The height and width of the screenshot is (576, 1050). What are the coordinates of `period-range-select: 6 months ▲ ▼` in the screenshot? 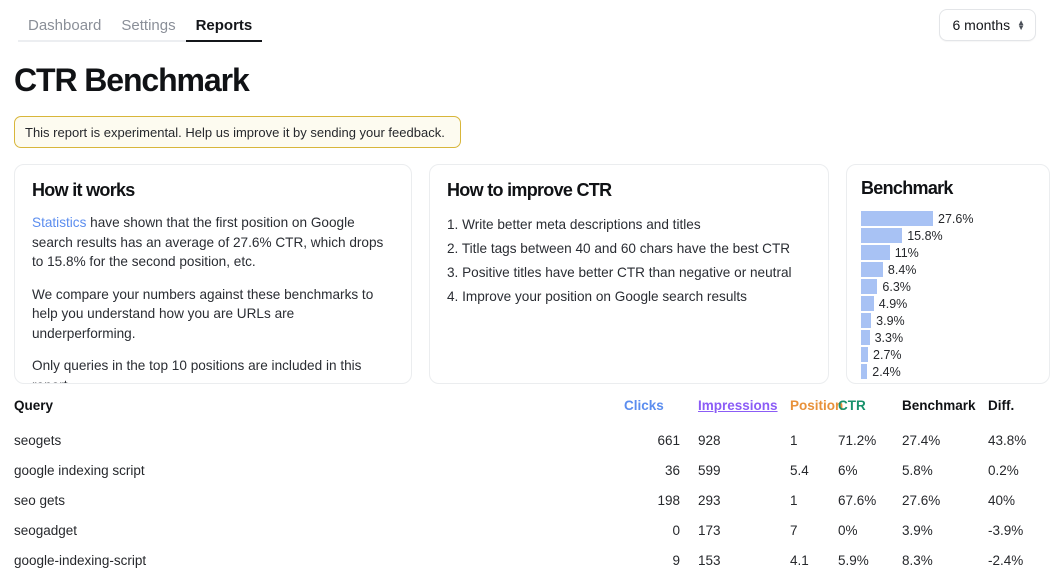 It's located at (987, 25).